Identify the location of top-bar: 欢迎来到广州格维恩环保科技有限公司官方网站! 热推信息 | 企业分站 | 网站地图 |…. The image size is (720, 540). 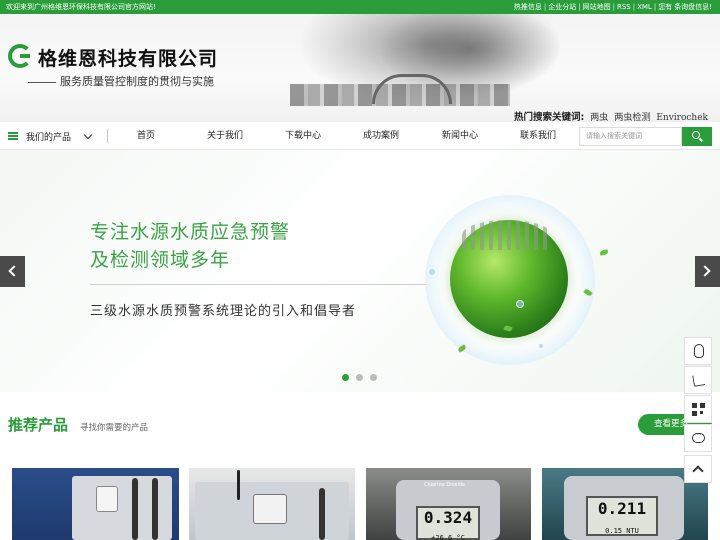
(360, 7).